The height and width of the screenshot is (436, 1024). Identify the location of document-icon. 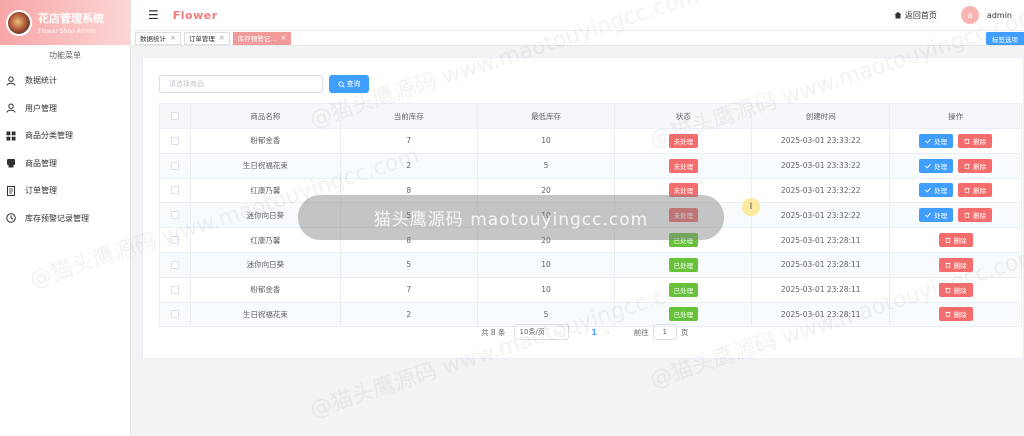
(11, 190).